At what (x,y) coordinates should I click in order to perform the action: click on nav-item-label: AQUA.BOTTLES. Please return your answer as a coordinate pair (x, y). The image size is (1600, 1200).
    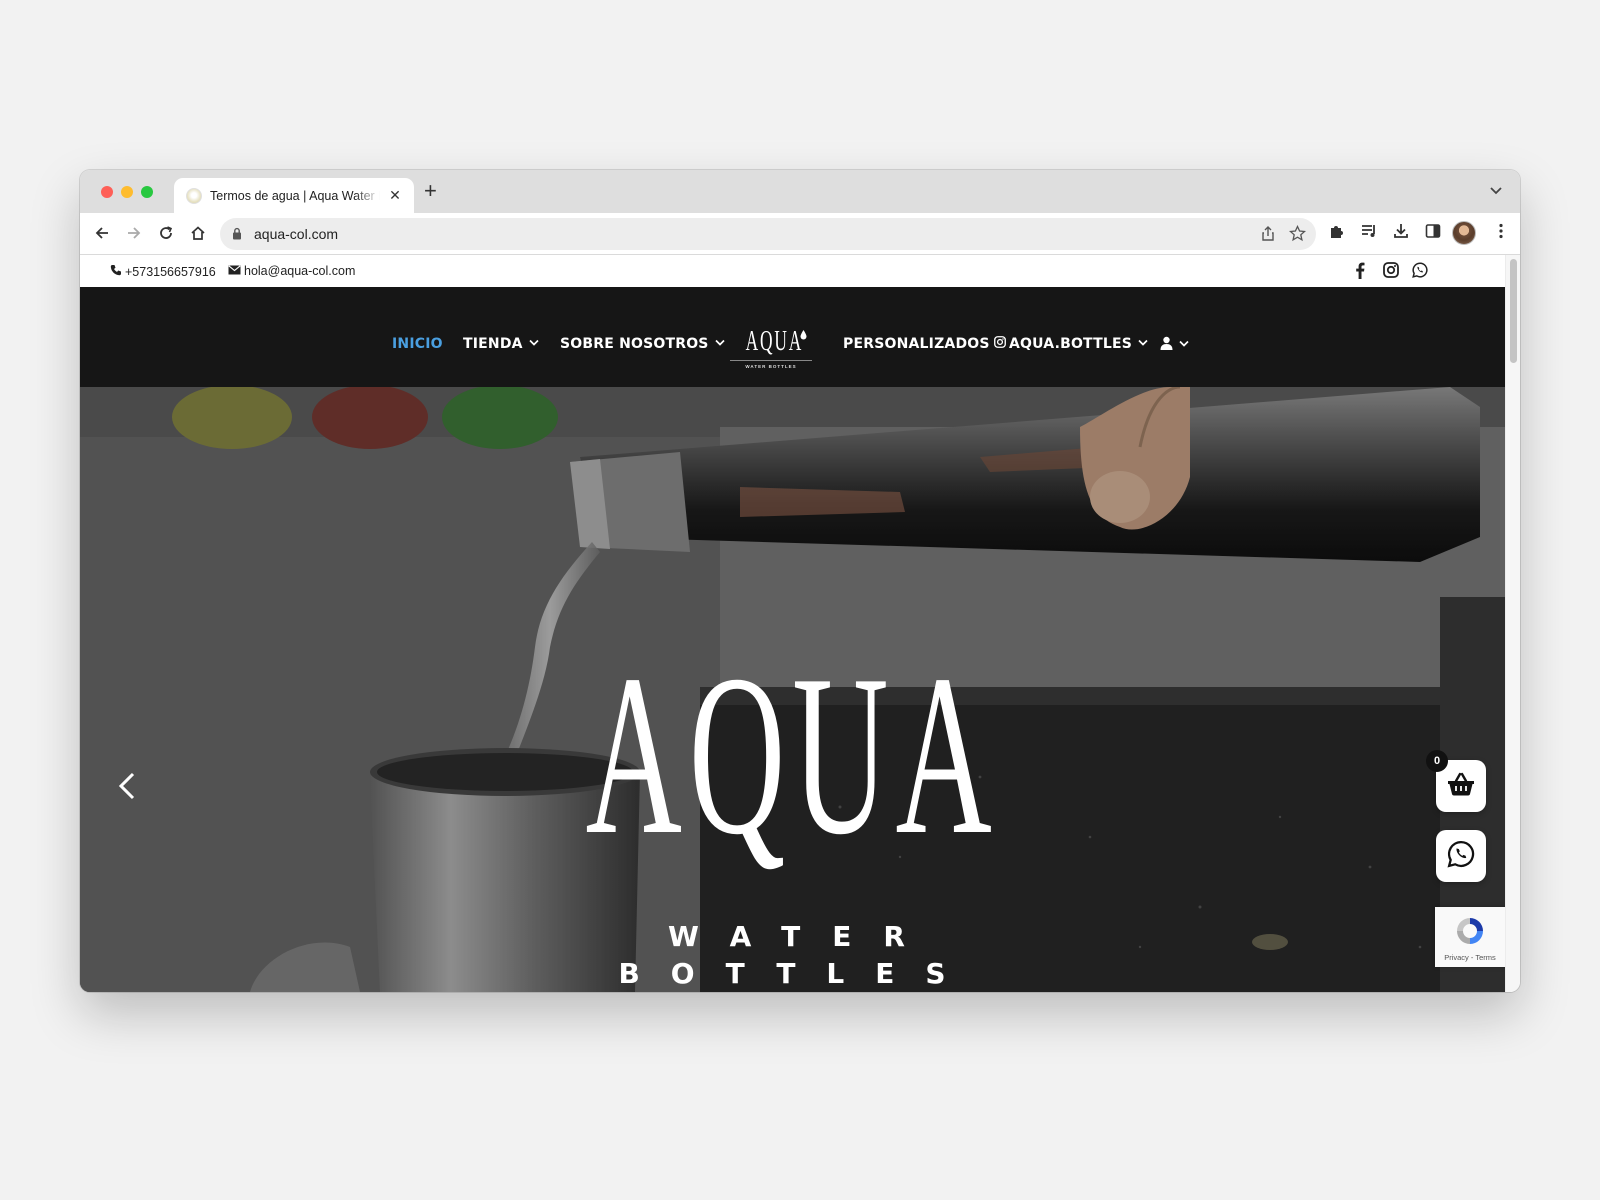
    Looking at the image, I should click on (1071, 344).